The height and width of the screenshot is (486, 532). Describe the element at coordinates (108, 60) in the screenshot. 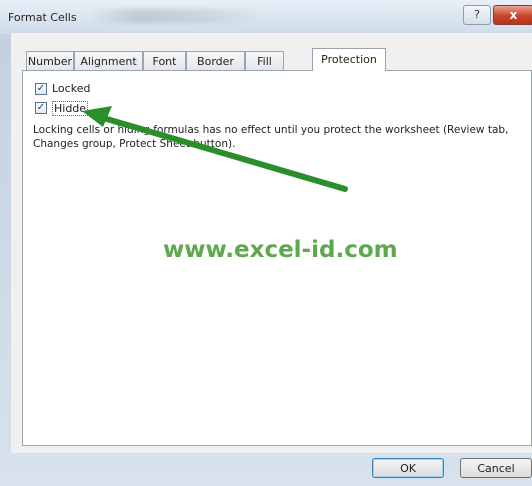

I see `tab-alignment: Alignment` at that location.